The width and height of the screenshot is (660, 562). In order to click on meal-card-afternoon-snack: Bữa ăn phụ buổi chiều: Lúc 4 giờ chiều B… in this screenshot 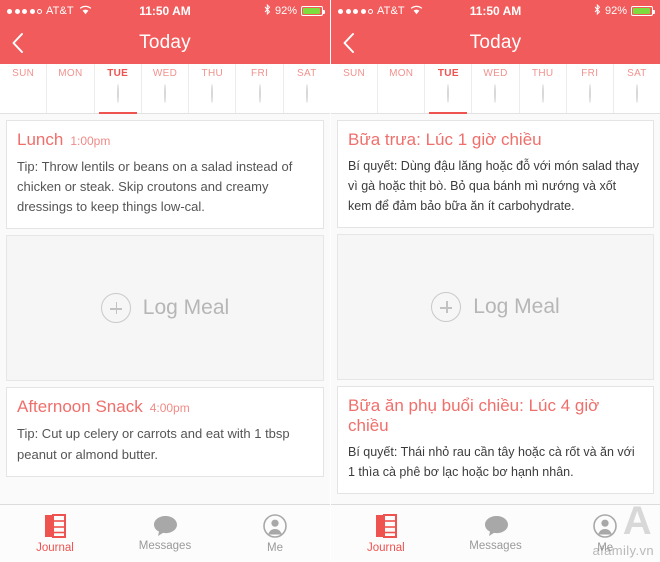, I will do `click(495, 440)`.